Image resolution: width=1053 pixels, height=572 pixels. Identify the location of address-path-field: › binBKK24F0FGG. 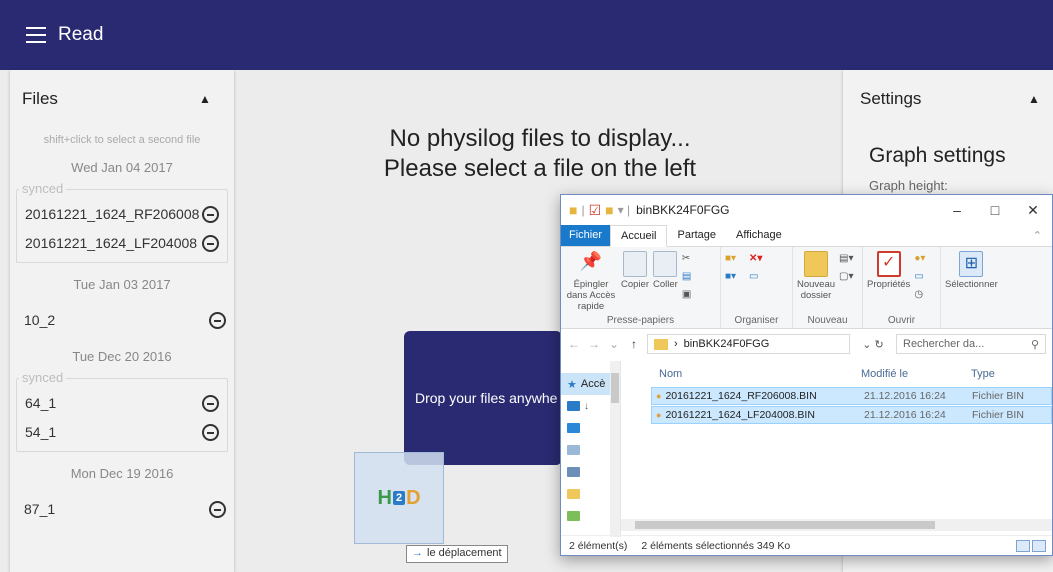
(748, 344).